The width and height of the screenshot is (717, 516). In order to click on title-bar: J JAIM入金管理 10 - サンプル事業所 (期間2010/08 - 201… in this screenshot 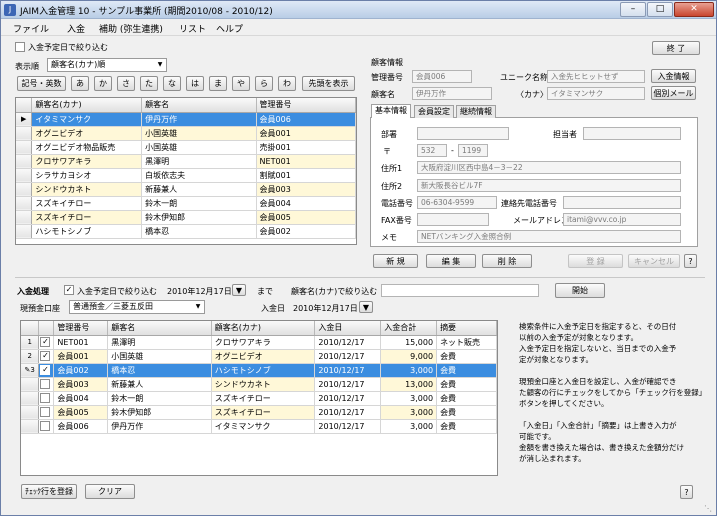, I will do `click(358, 10)`.